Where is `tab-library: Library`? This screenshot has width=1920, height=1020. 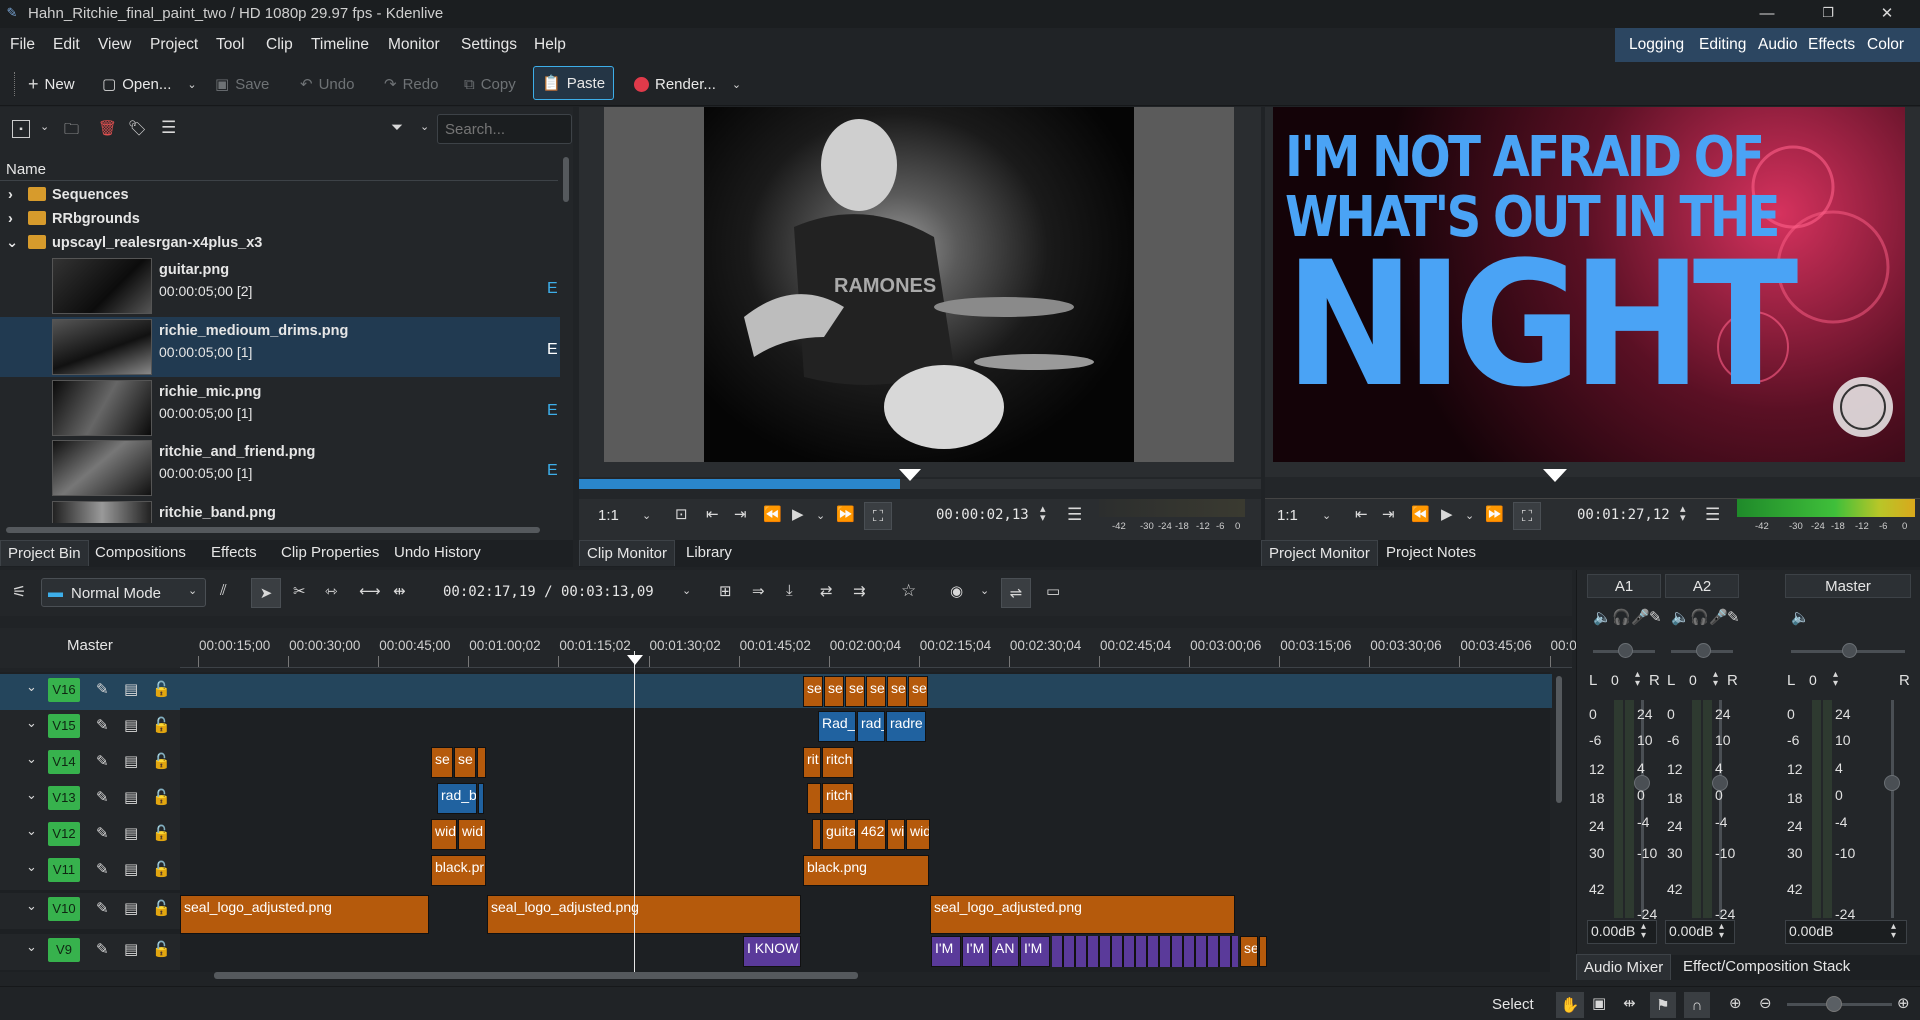 tab-library: Library is located at coordinates (709, 553).